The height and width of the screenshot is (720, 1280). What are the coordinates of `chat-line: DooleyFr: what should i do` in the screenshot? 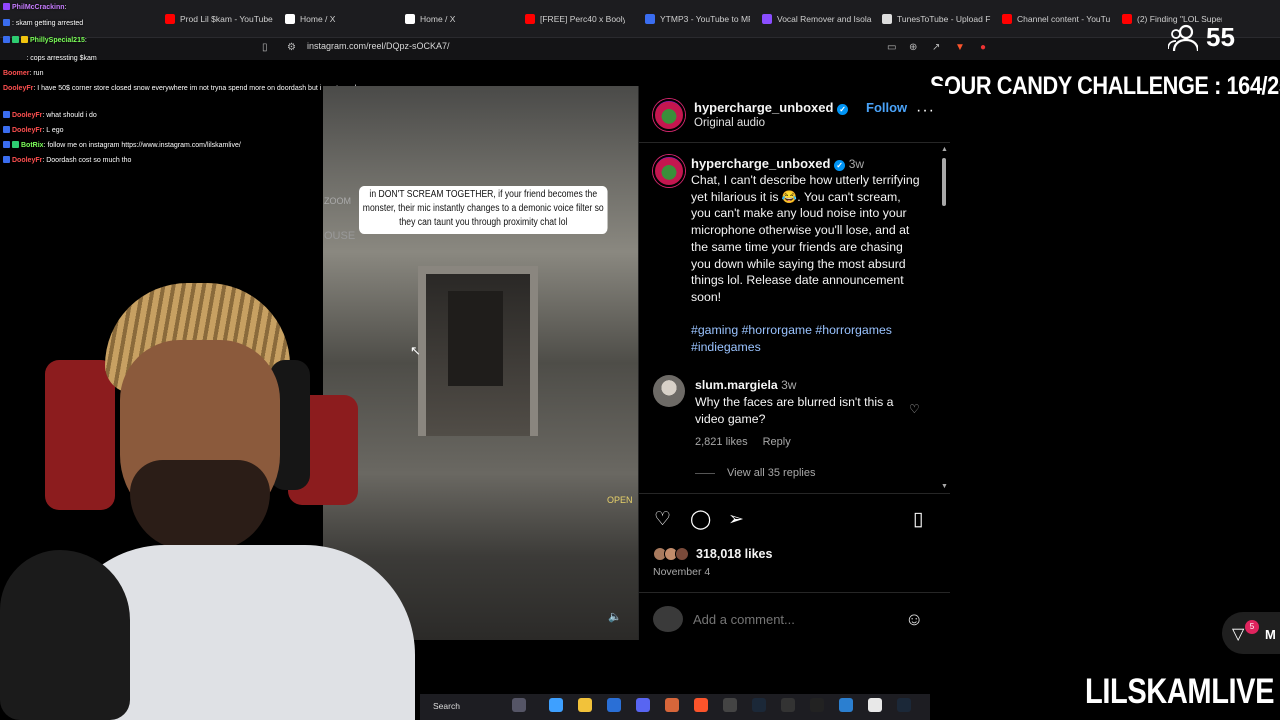 It's located at (50, 115).